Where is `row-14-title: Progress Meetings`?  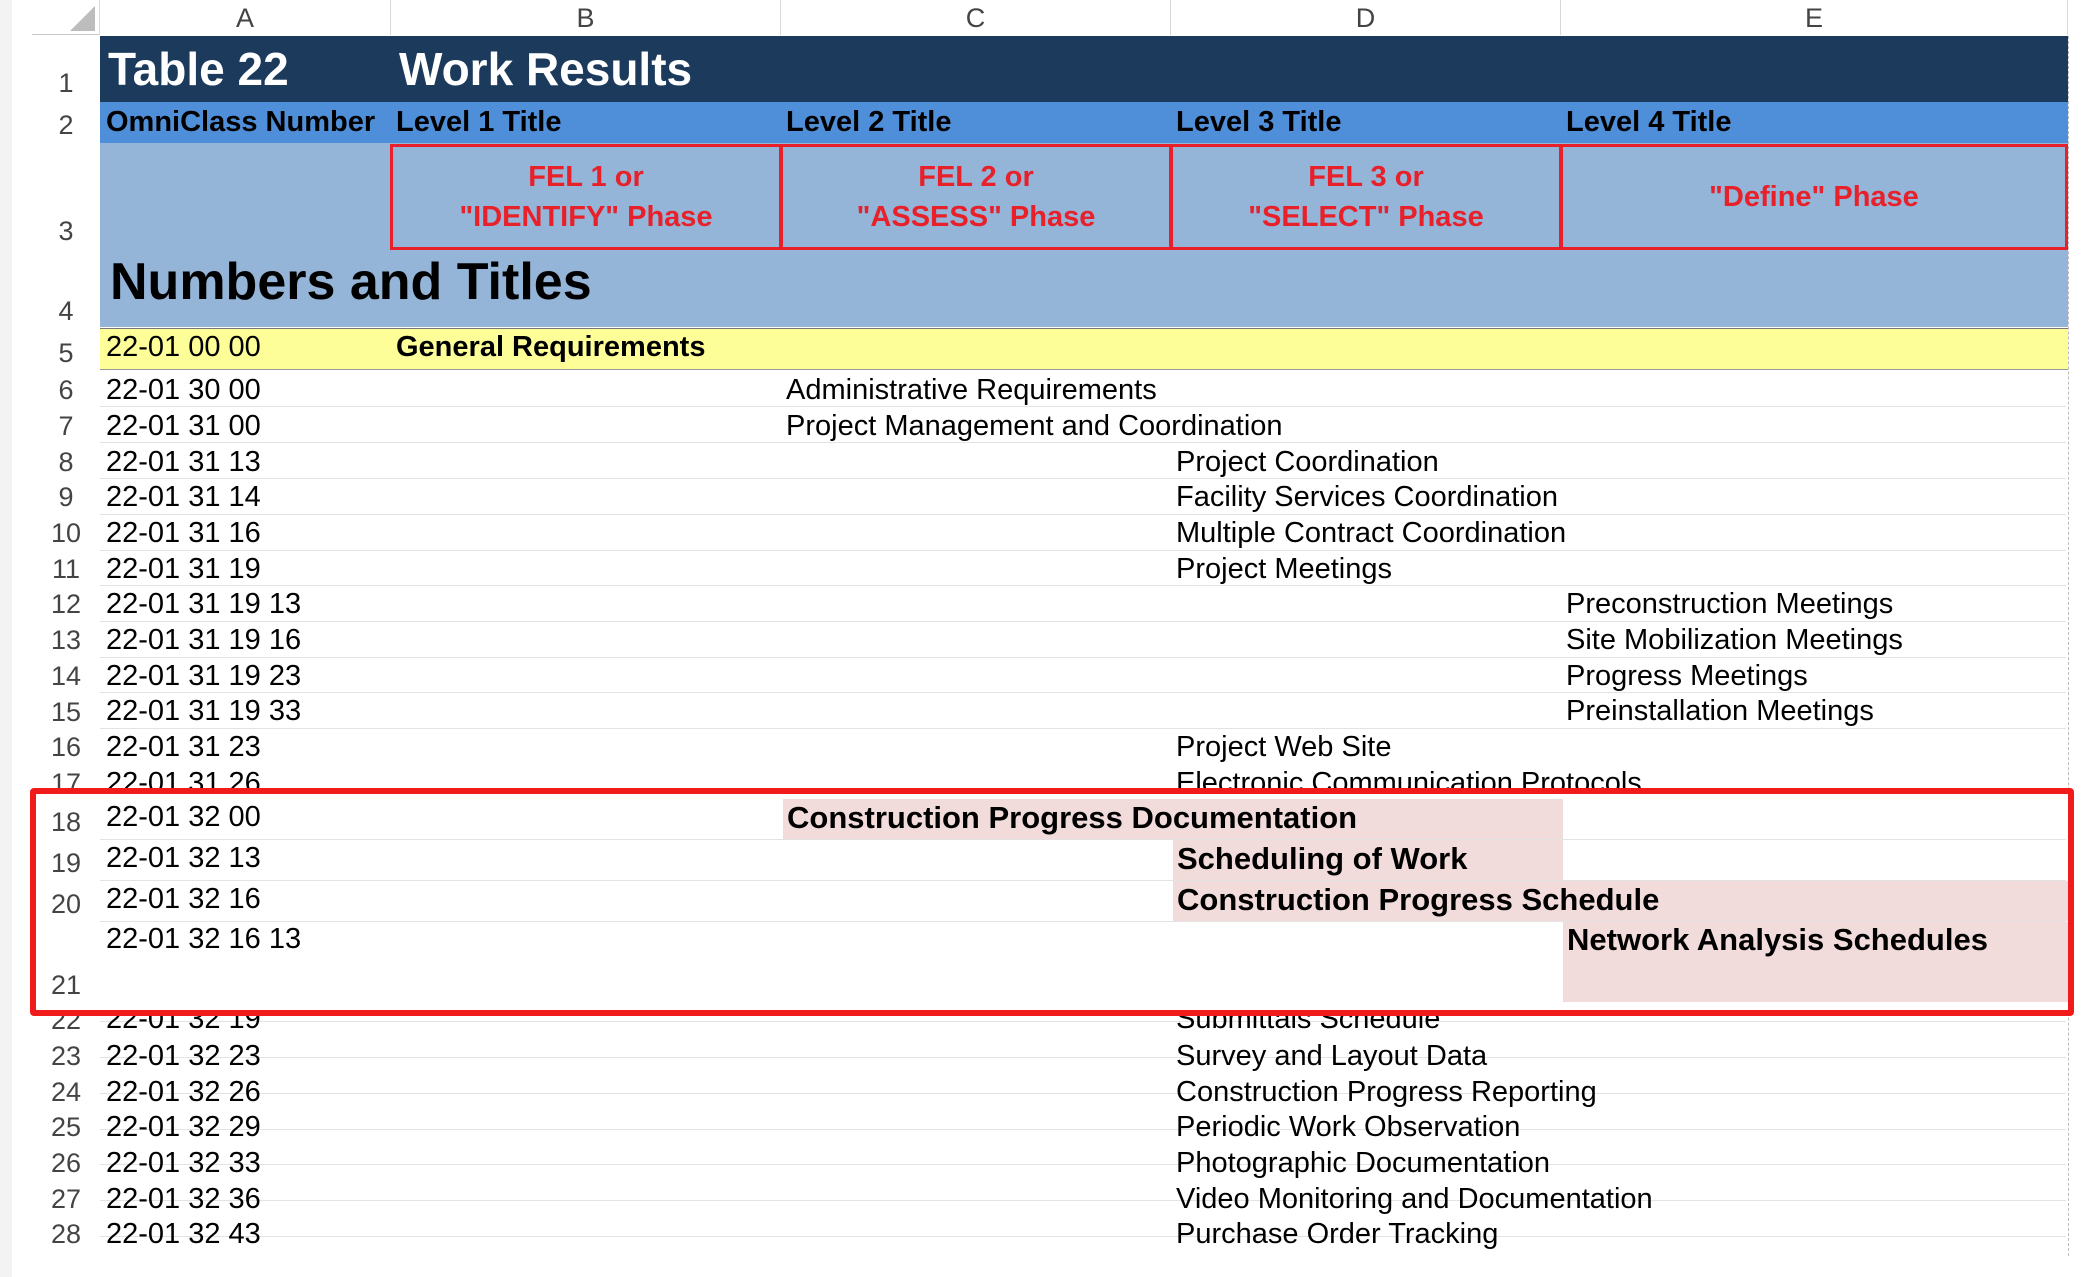
row-14-title: Progress Meetings is located at coordinates (1687, 676).